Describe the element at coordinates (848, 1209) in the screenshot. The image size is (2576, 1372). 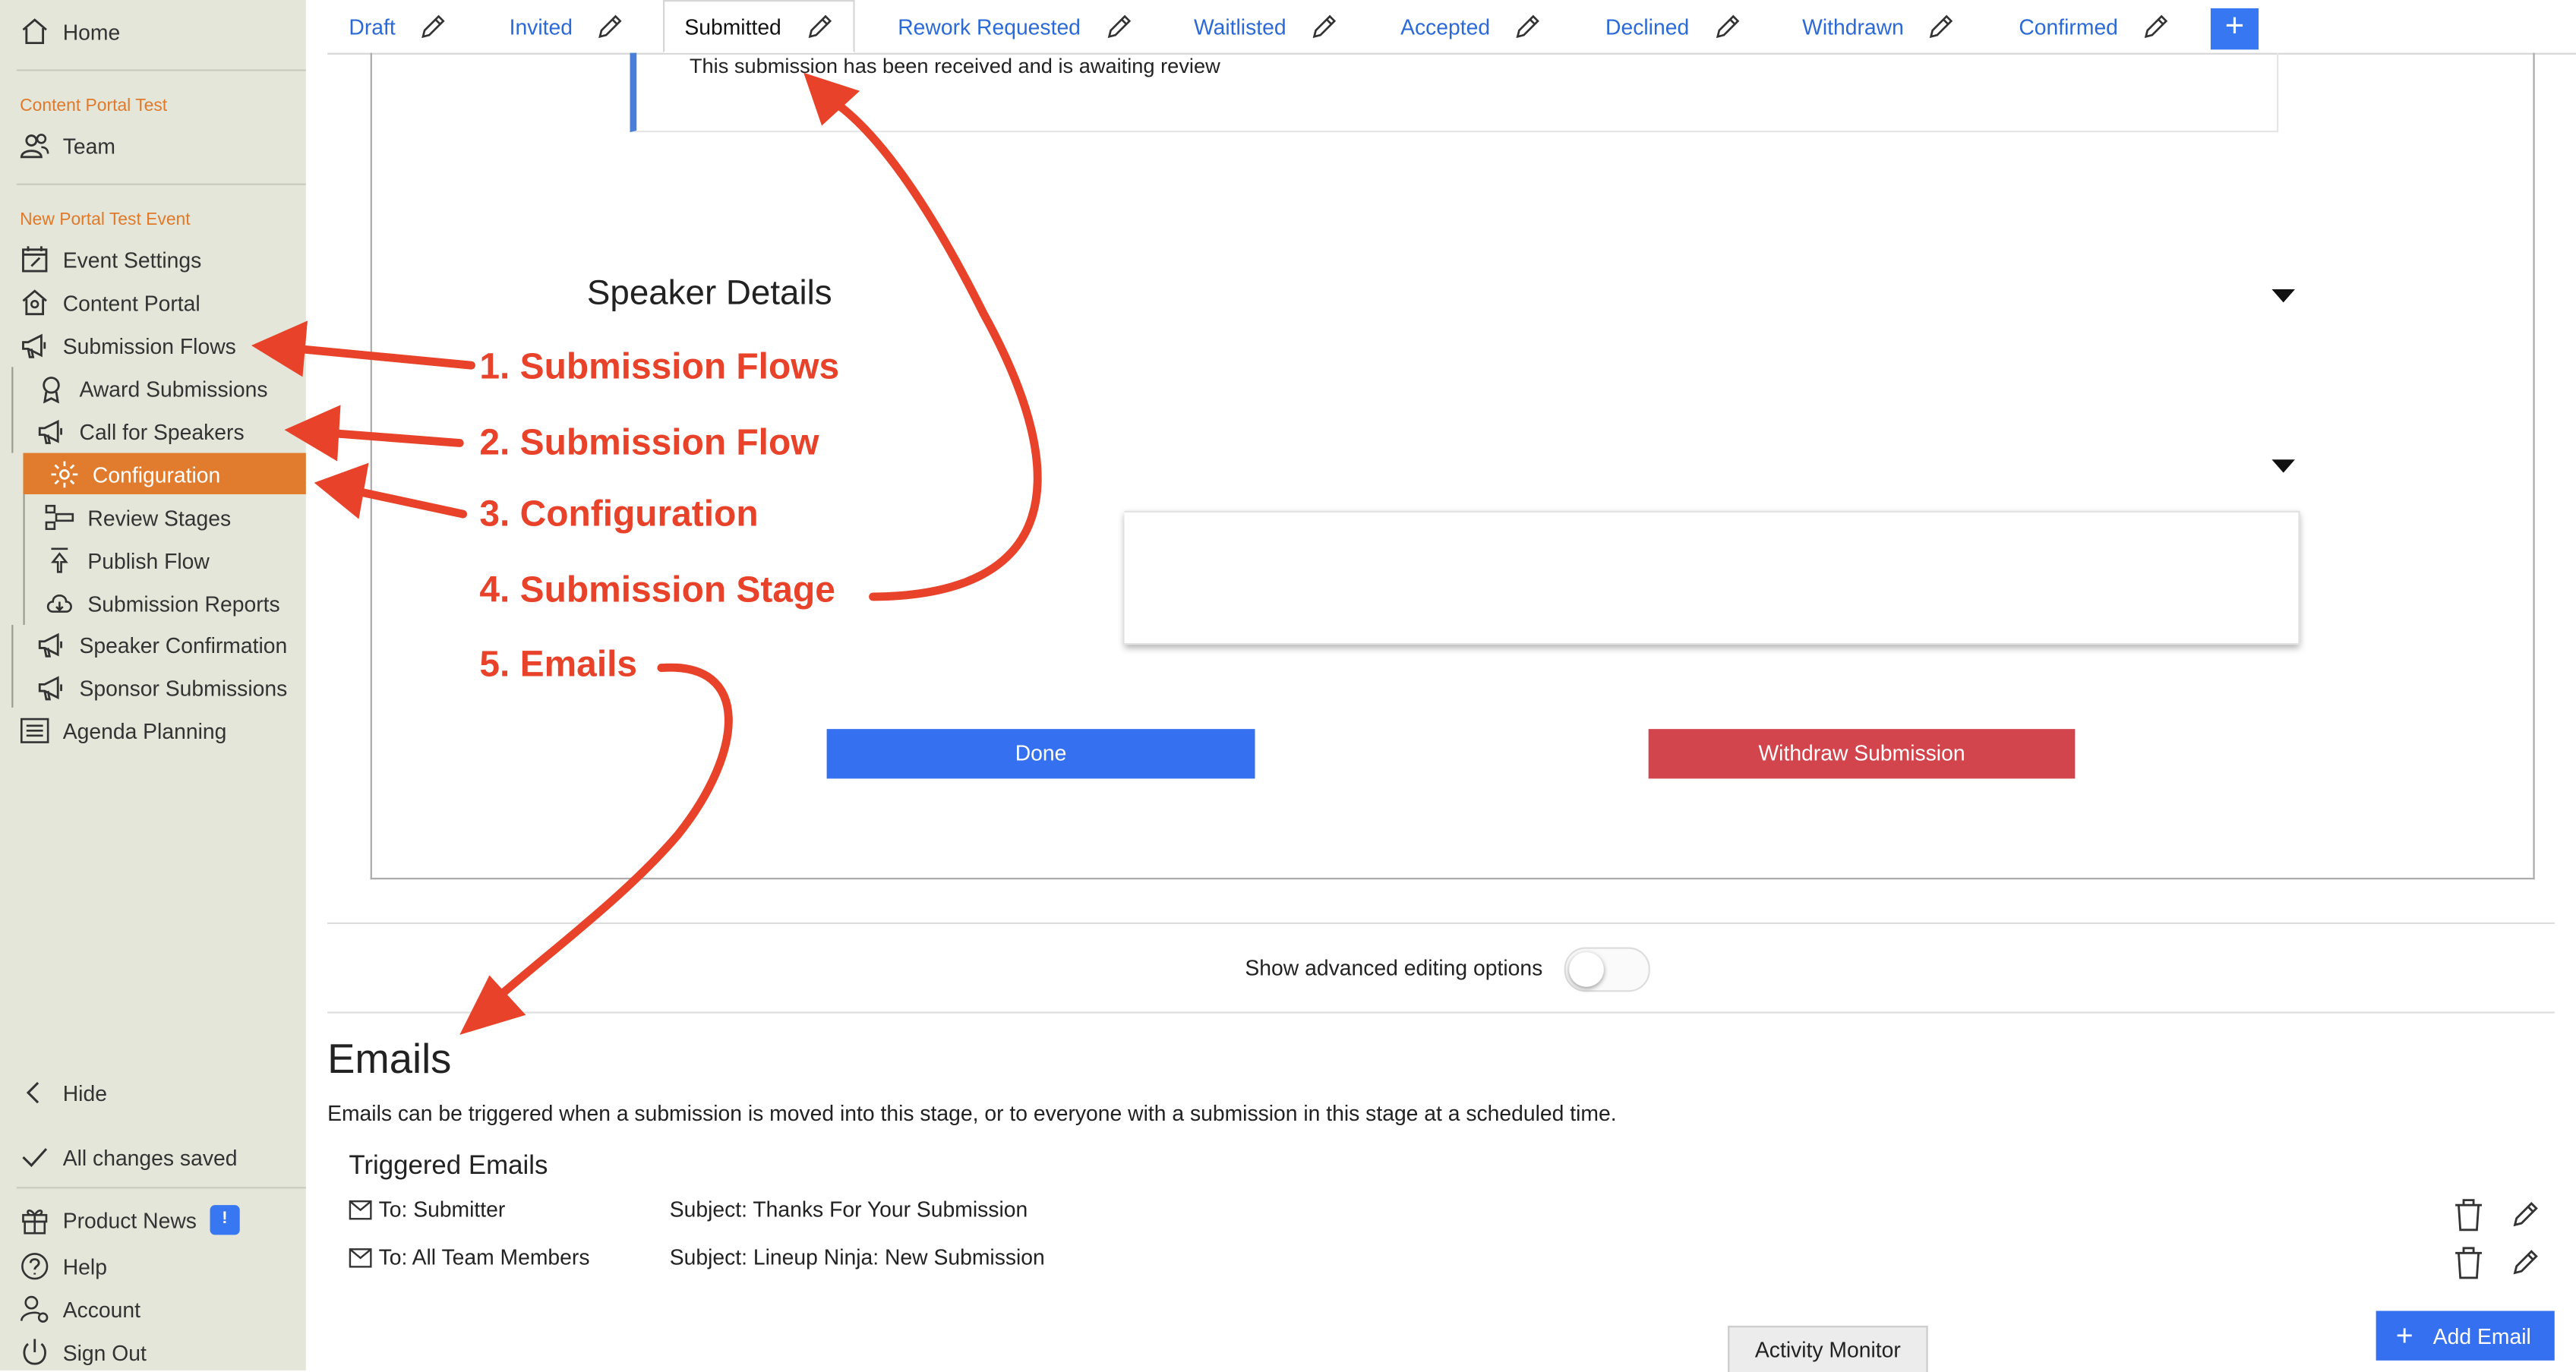
I see `email-subject: Subject: Thanks For Your Submission` at that location.